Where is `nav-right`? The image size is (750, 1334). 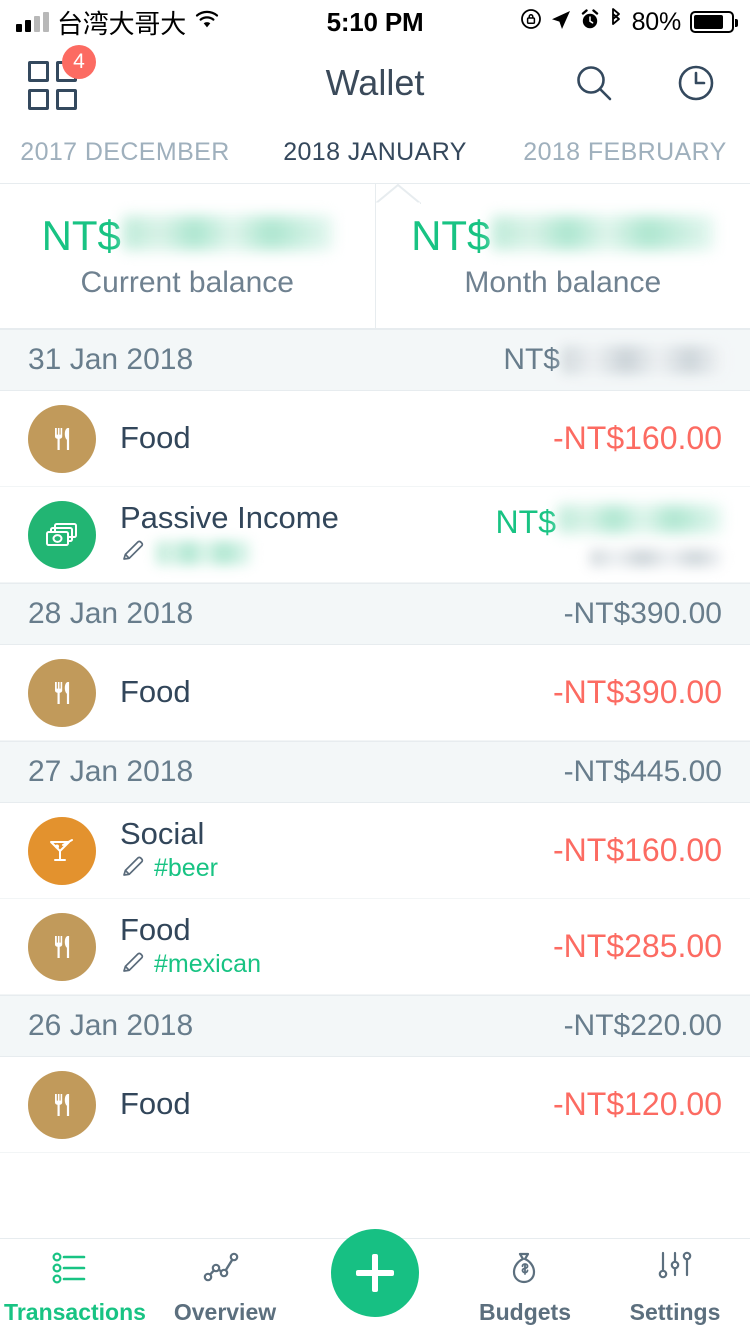
nav-right is located at coordinates (645, 83).